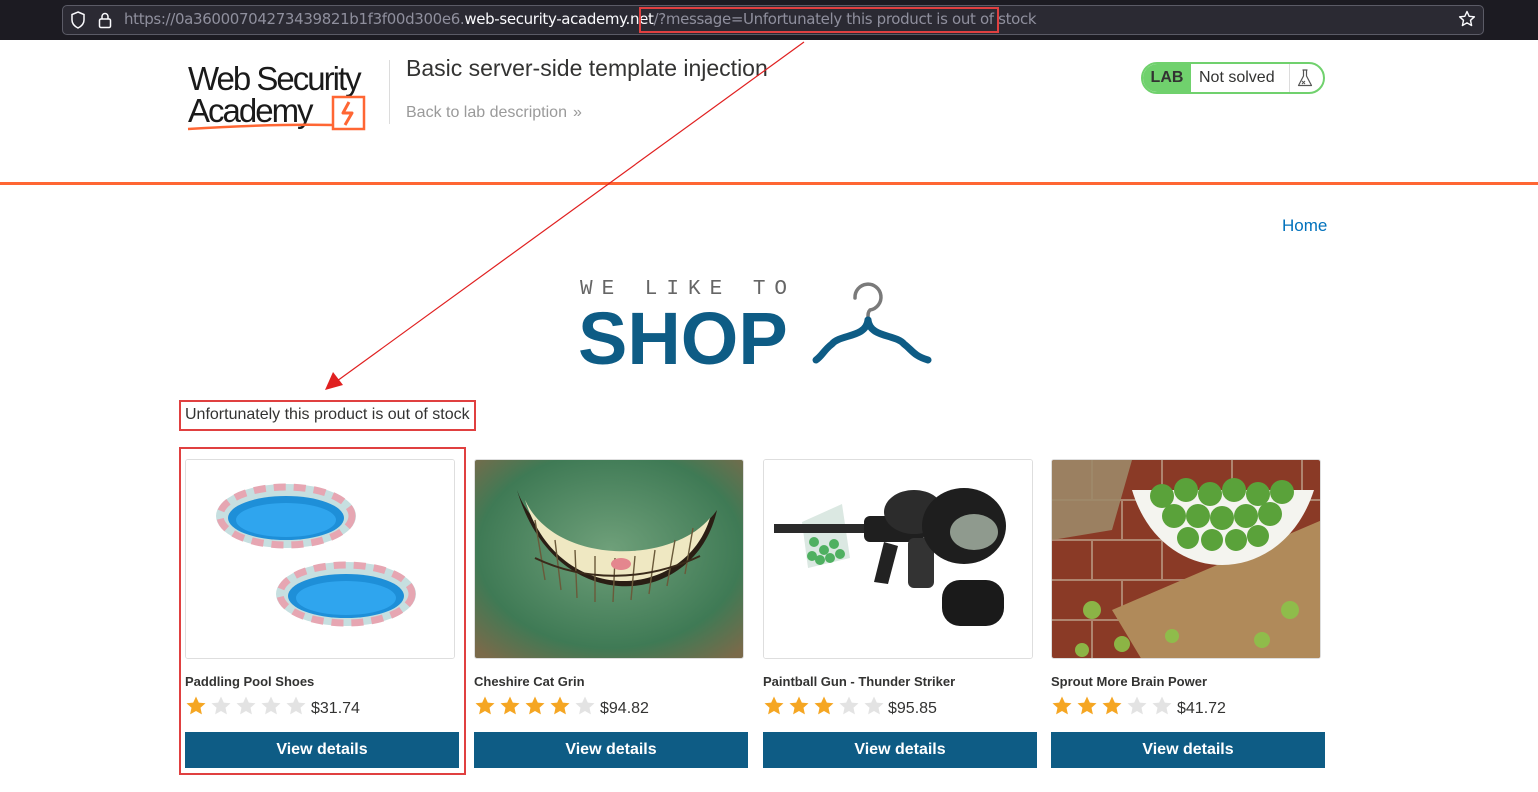 This screenshot has width=1538, height=792. I want to click on product-price: $95.85, so click(912, 708).